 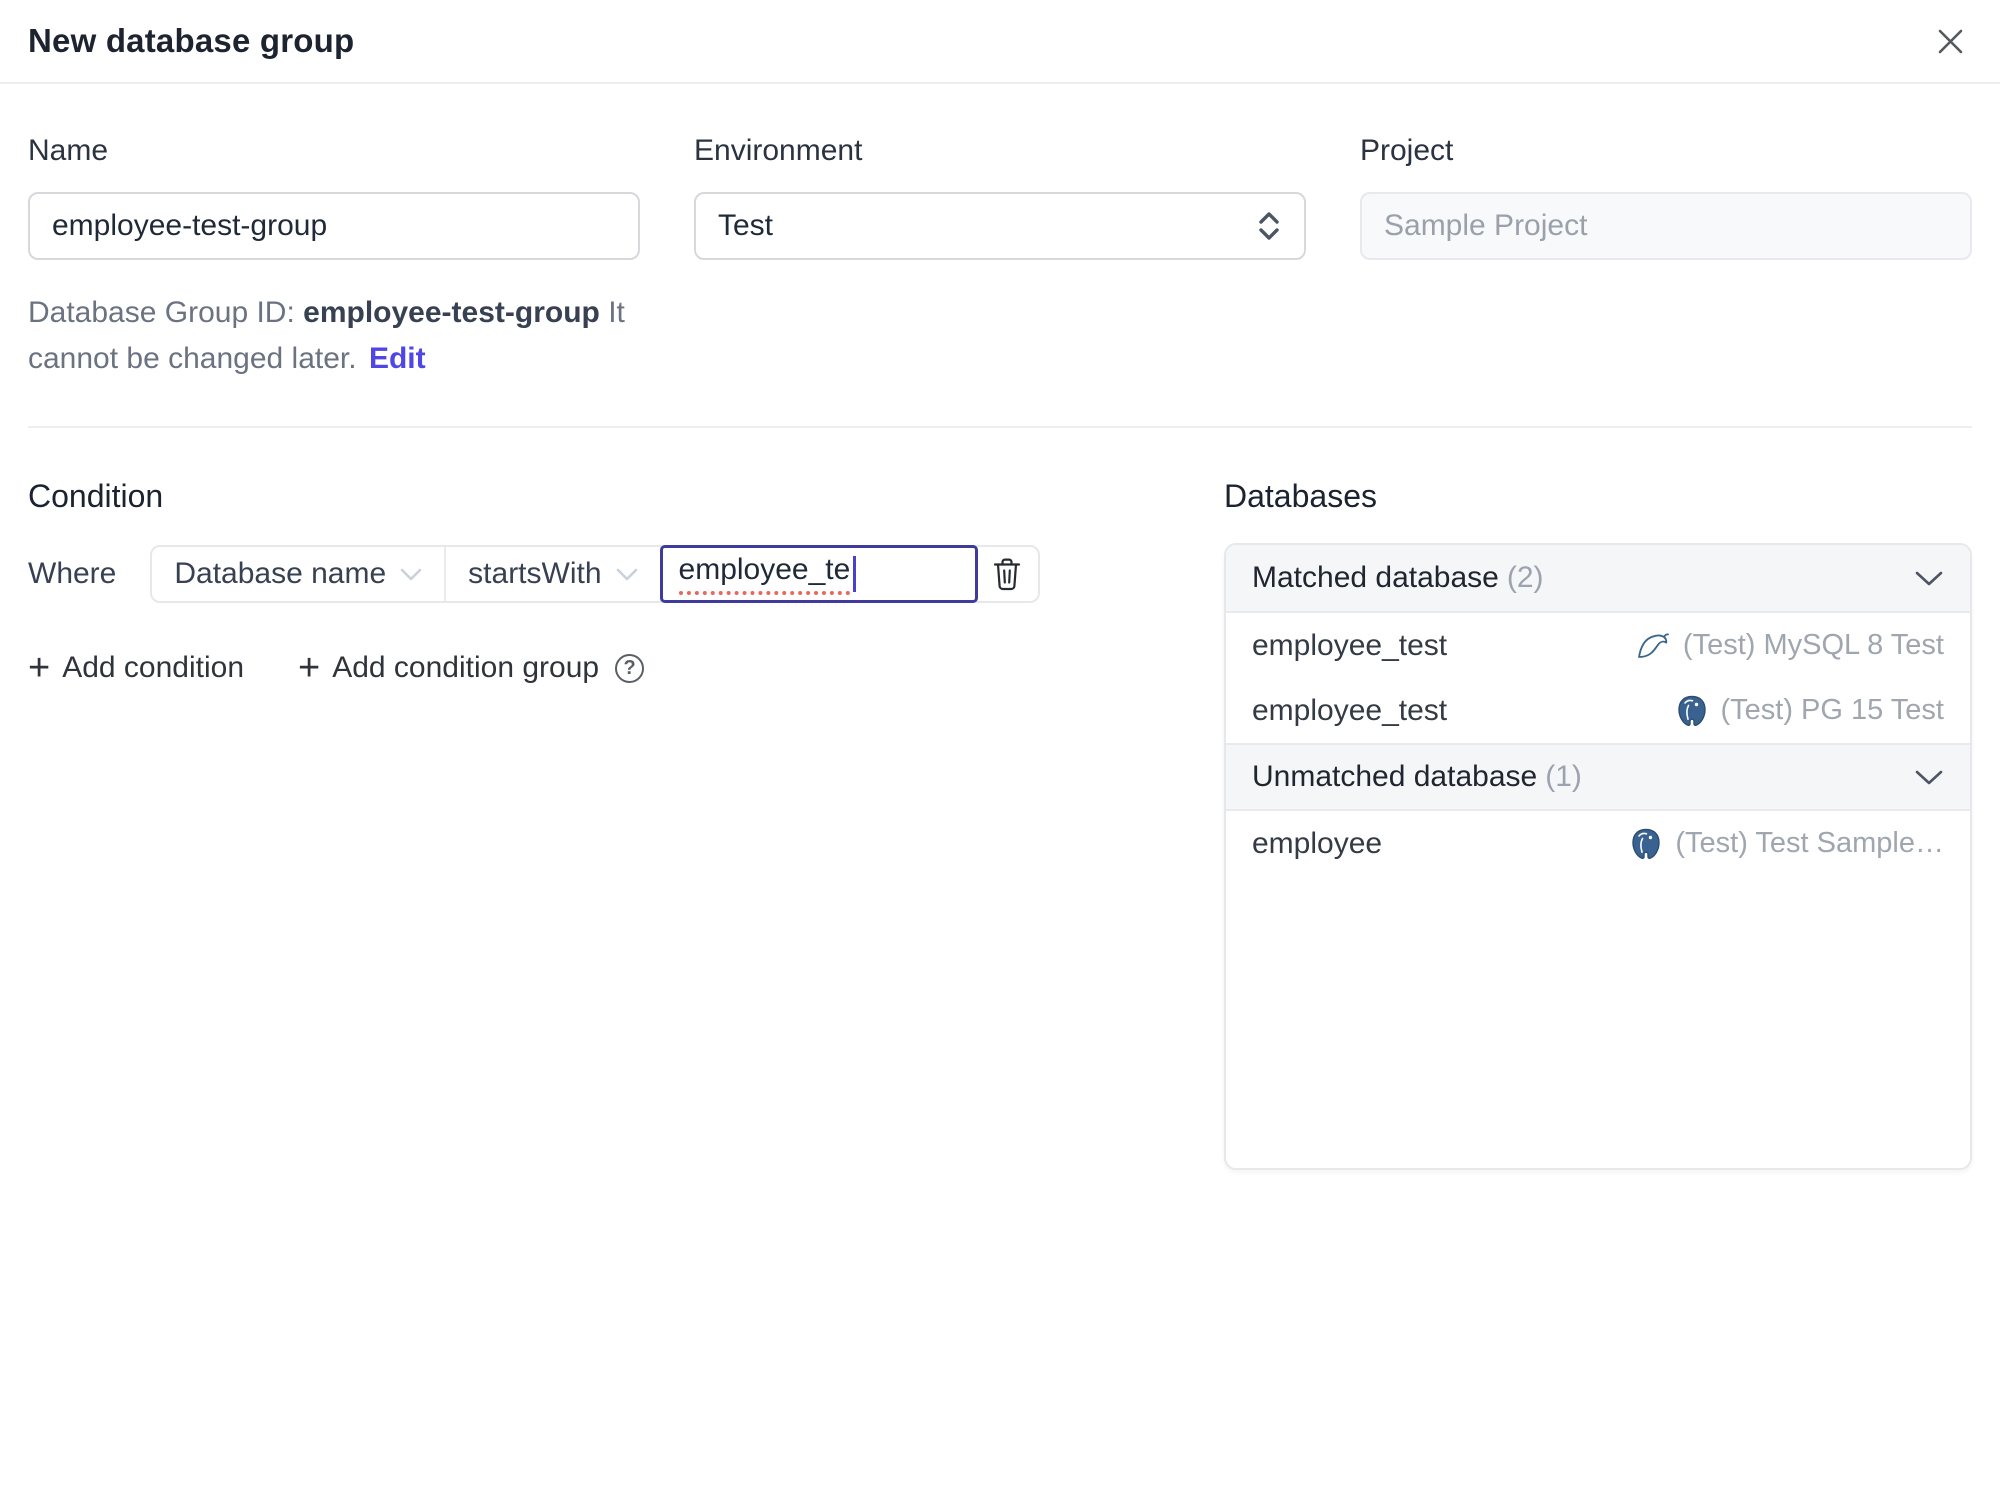 I want to click on condition-value-text: employee_te, so click(x=764, y=574).